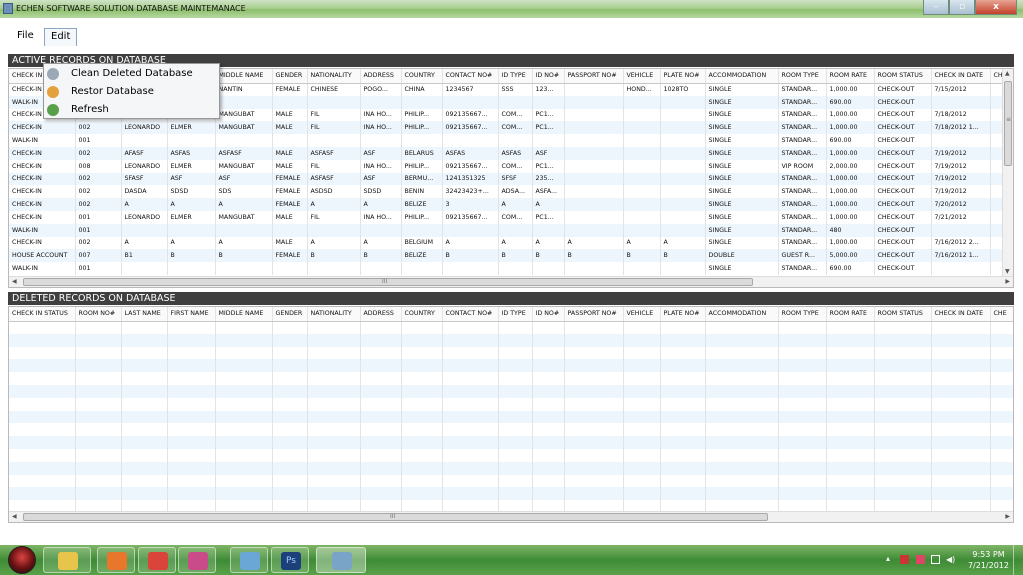 This screenshot has height=575, width=1023. What do you see at coordinates (98, 314) in the screenshot?
I see `column-header: ROOM NO#` at bounding box center [98, 314].